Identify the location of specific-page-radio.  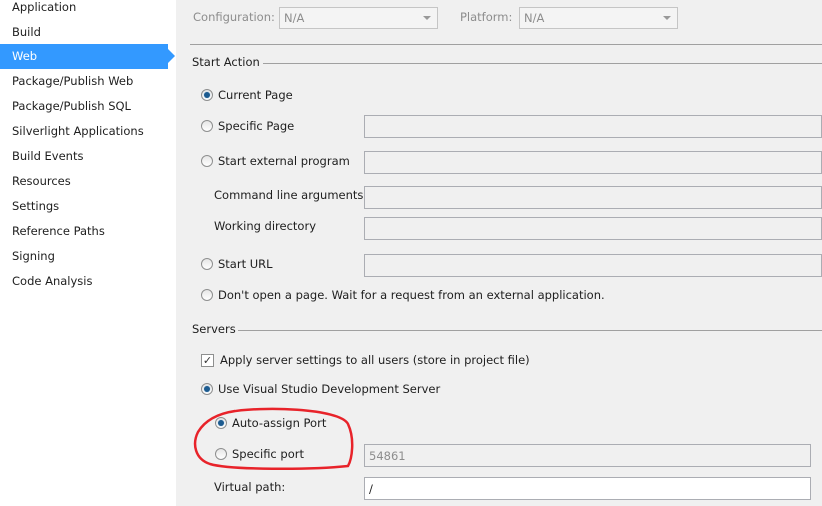
(207, 126).